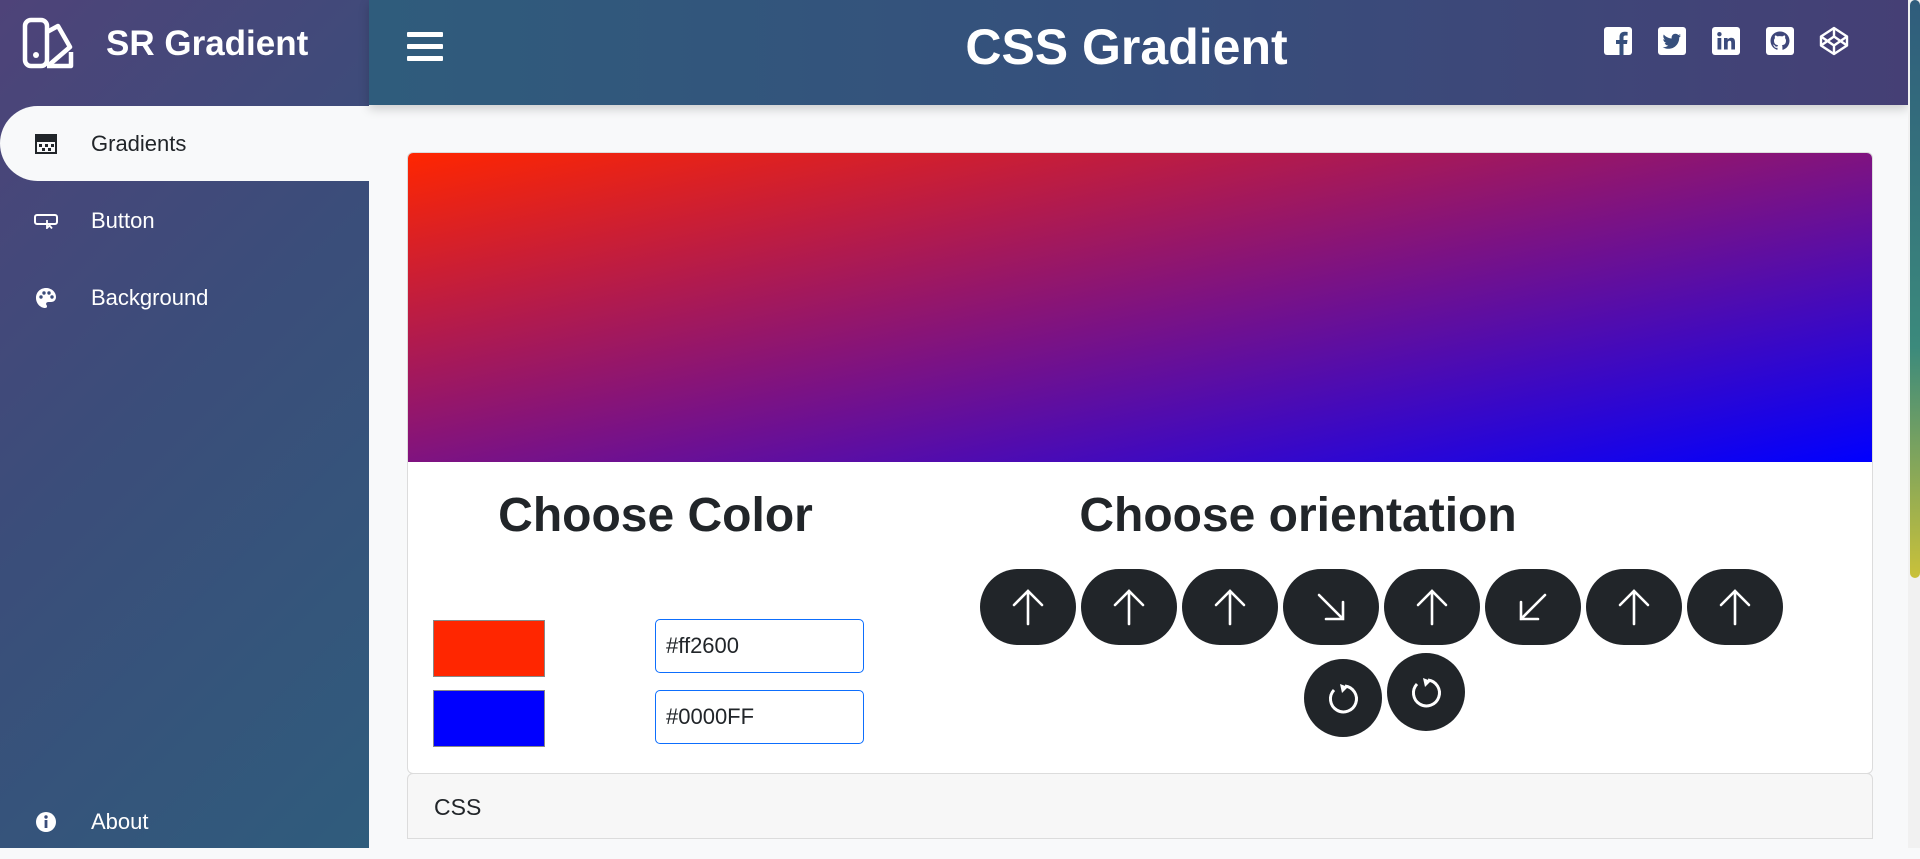  What do you see at coordinates (150, 297) in the screenshot?
I see `sidebar-item-label: Background` at bounding box center [150, 297].